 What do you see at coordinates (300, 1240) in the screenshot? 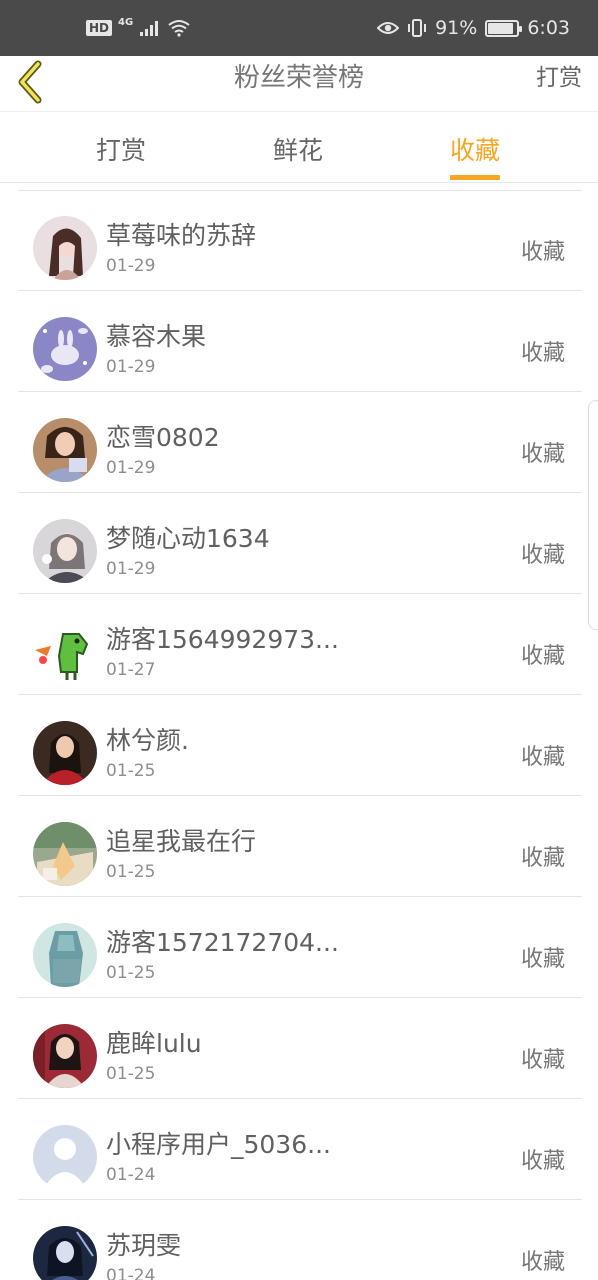
I see `list-item: 苏玥雯 01-24 收藏` at bounding box center [300, 1240].